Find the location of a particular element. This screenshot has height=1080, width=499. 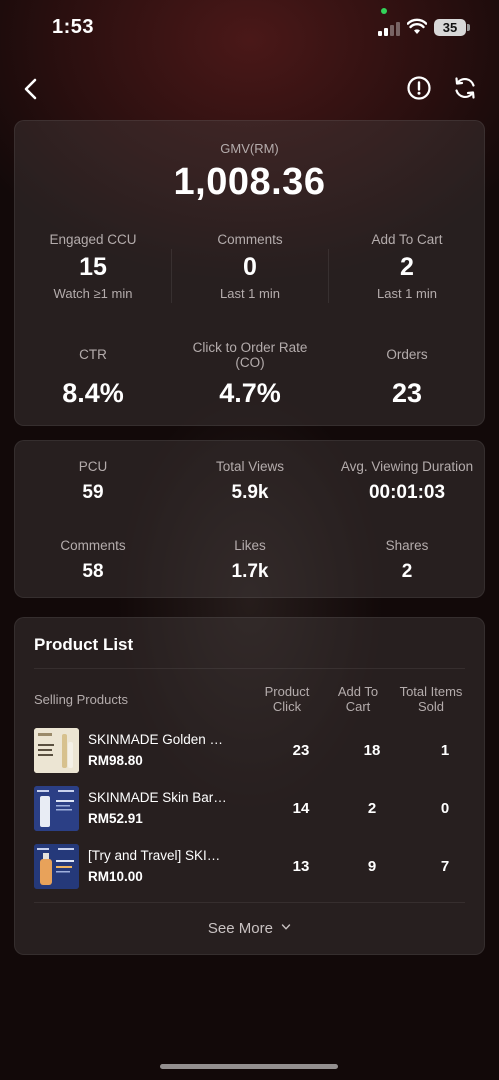

product-clicks: 23 is located at coordinates (301, 750).